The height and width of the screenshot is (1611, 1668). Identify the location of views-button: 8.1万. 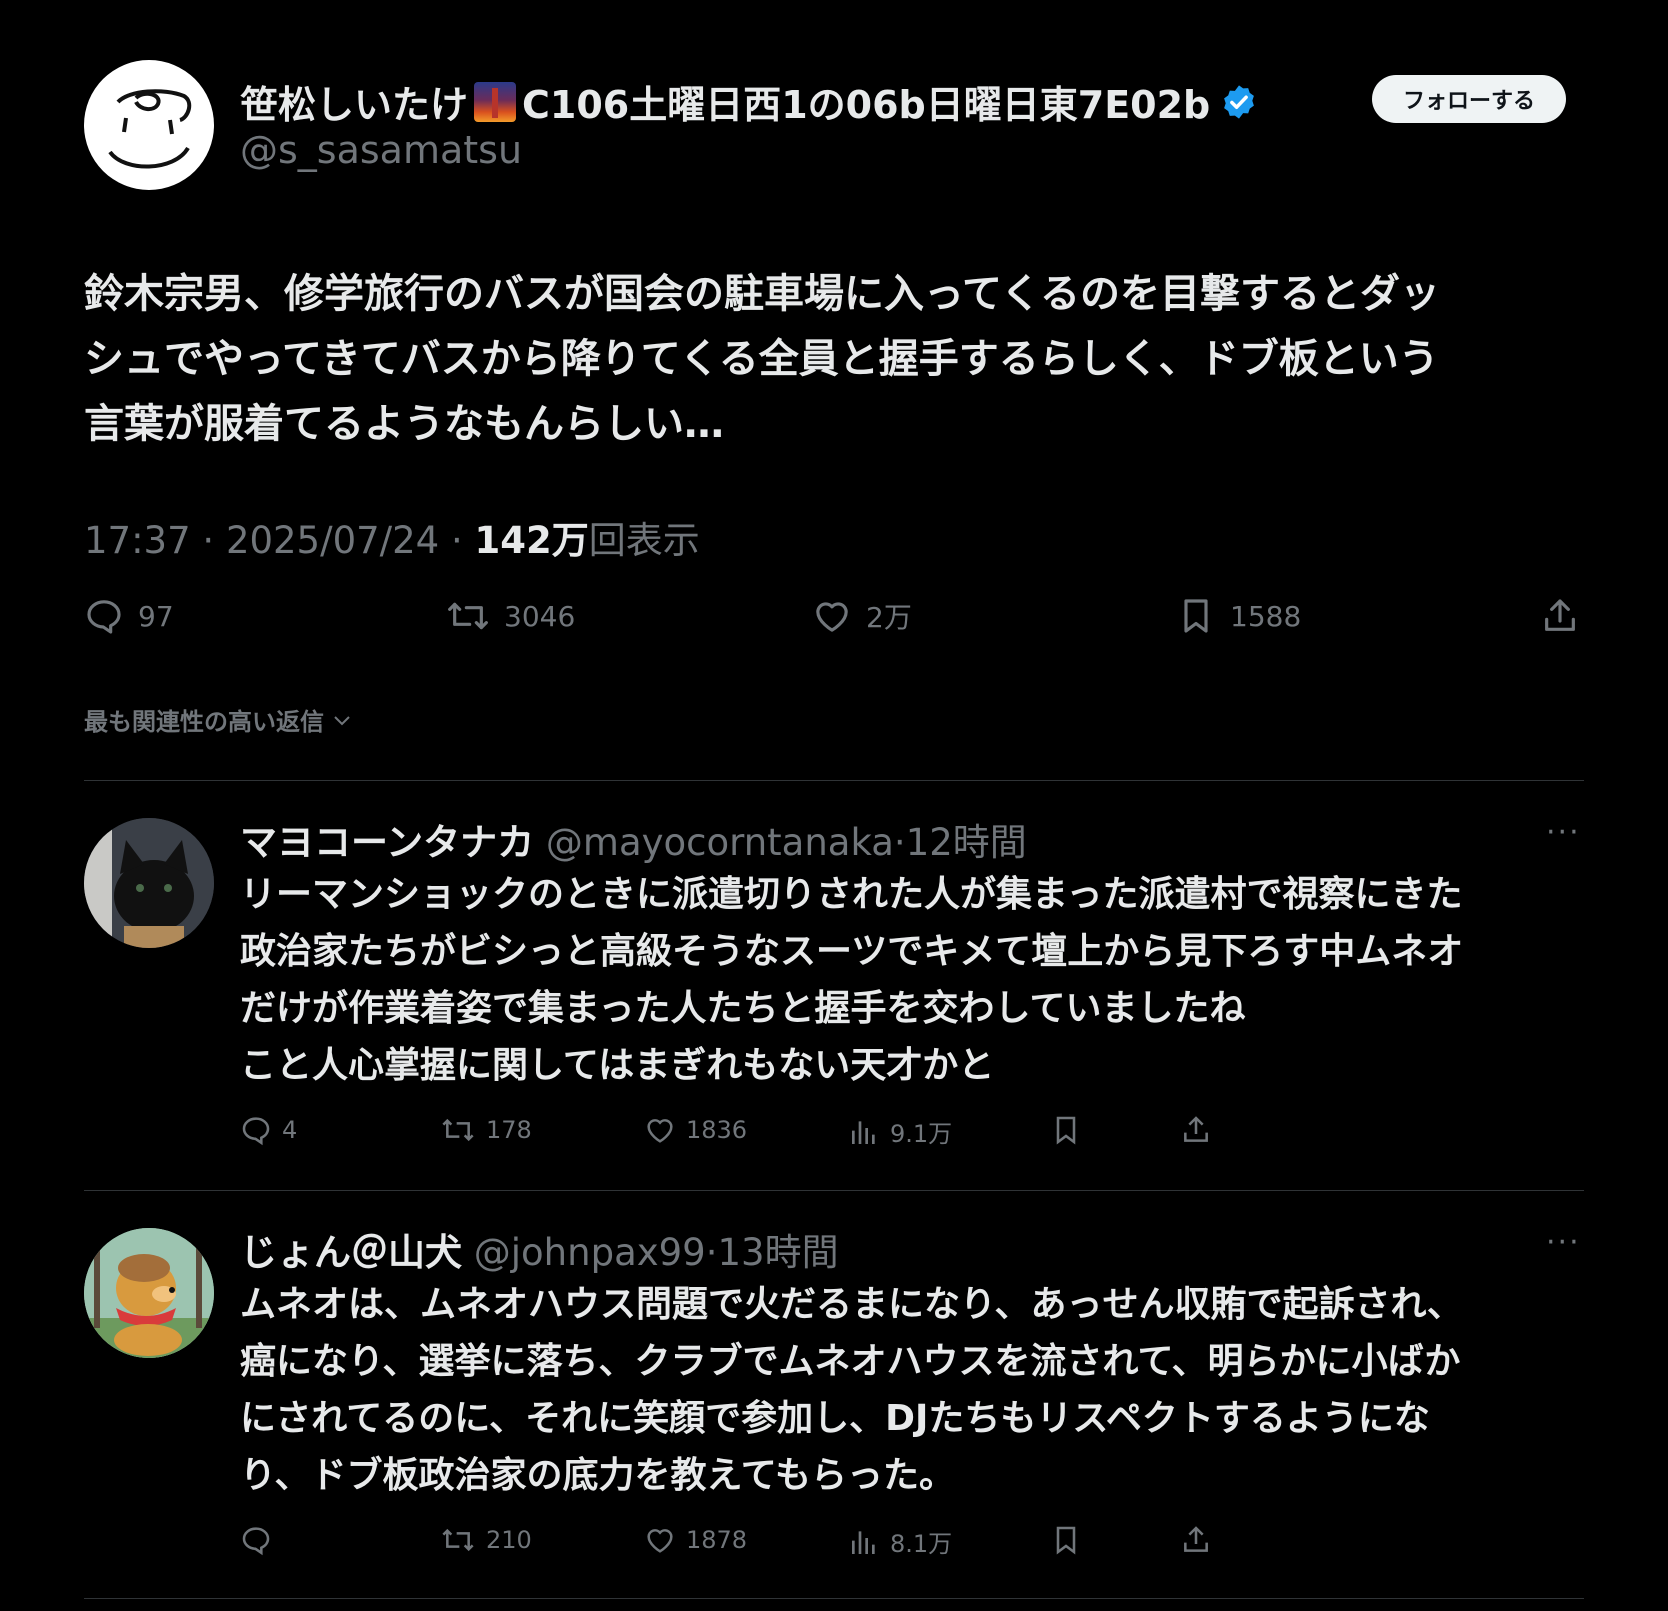
(900, 1541).